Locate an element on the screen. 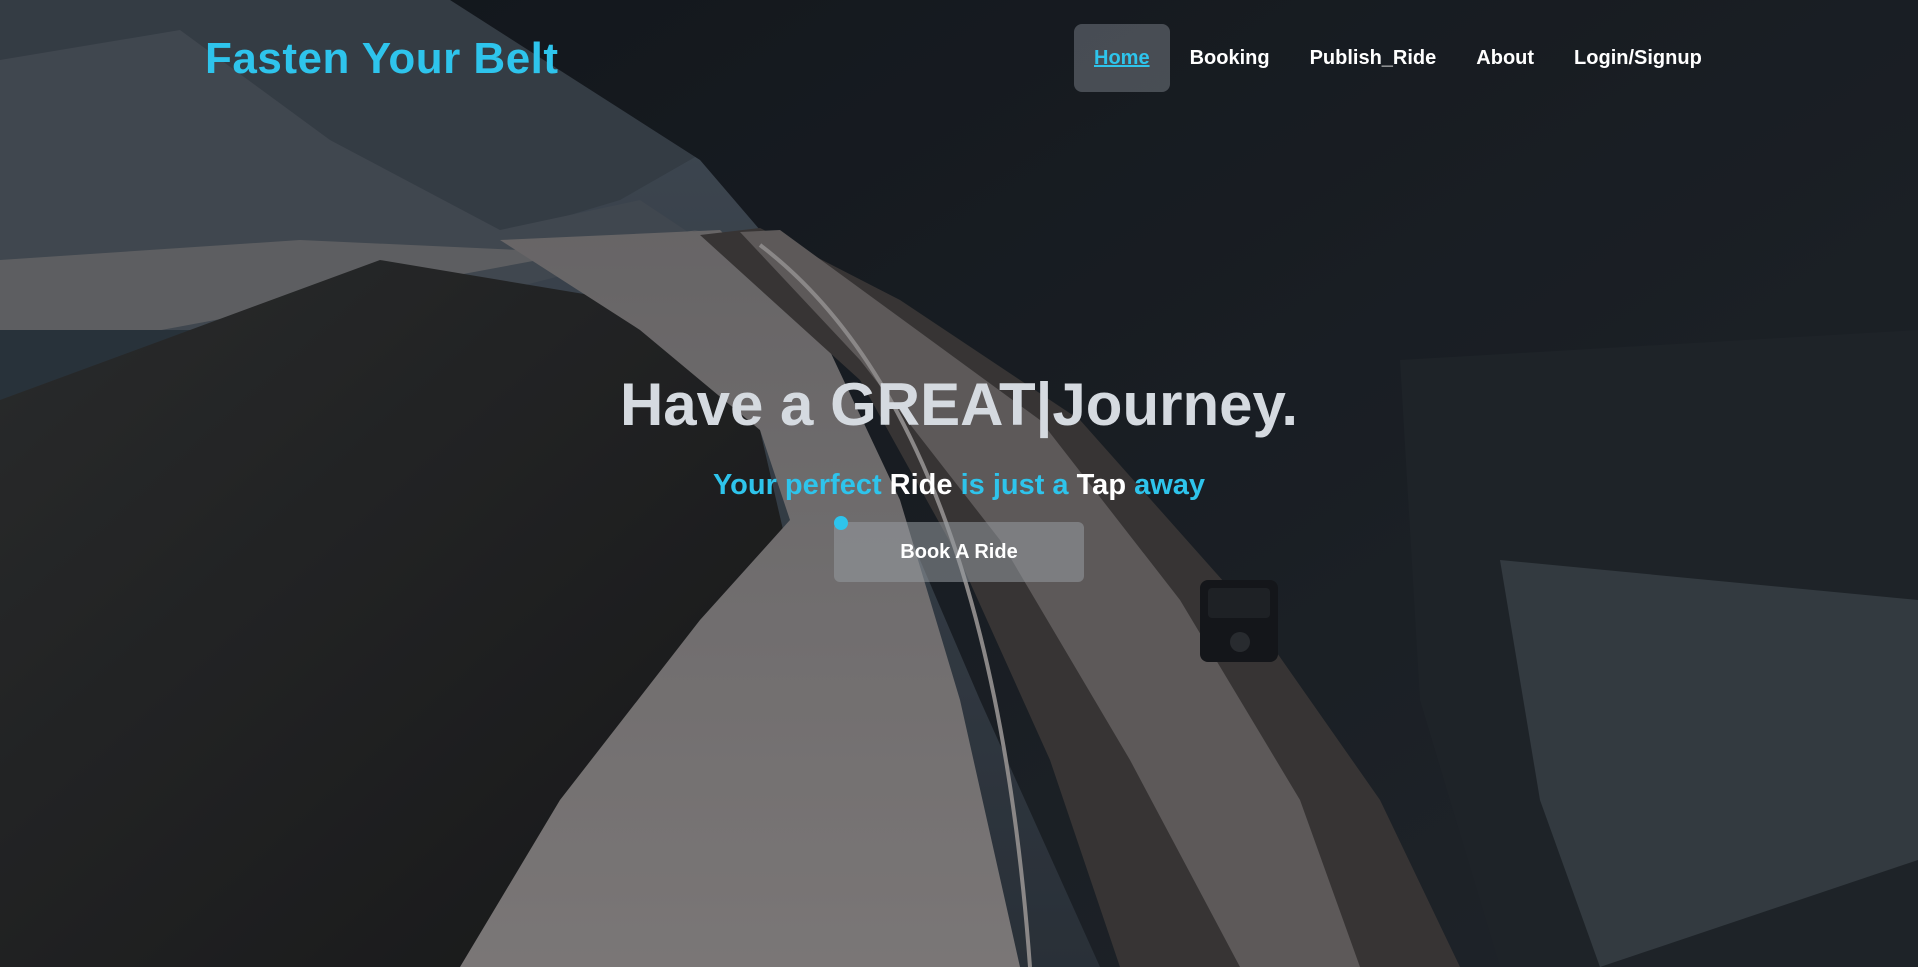 This screenshot has width=1918, height=967. tagline-part: Tap is located at coordinates (1101, 485).